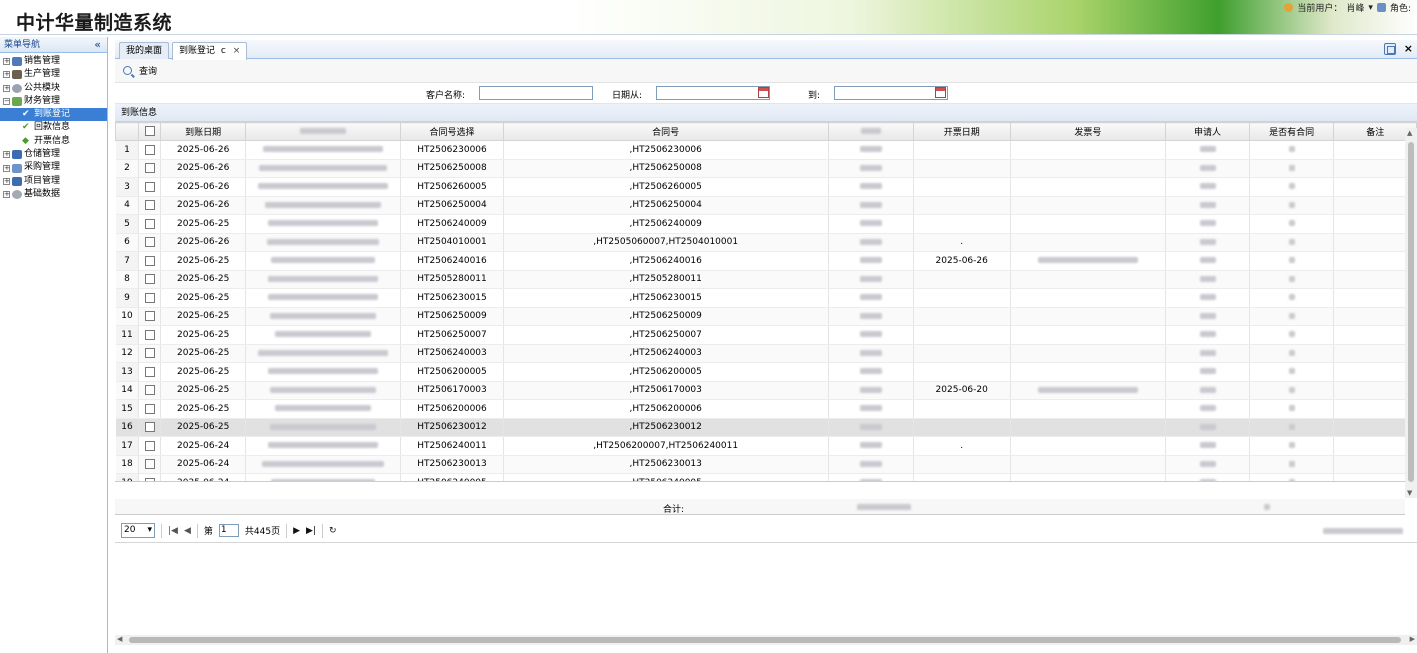 The height and width of the screenshot is (653, 1417). Describe the element at coordinates (766, 205) in the screenshot. I see `table-row: 4 2025-06-26 HT2506250004 ,HT2506250004` at that location.